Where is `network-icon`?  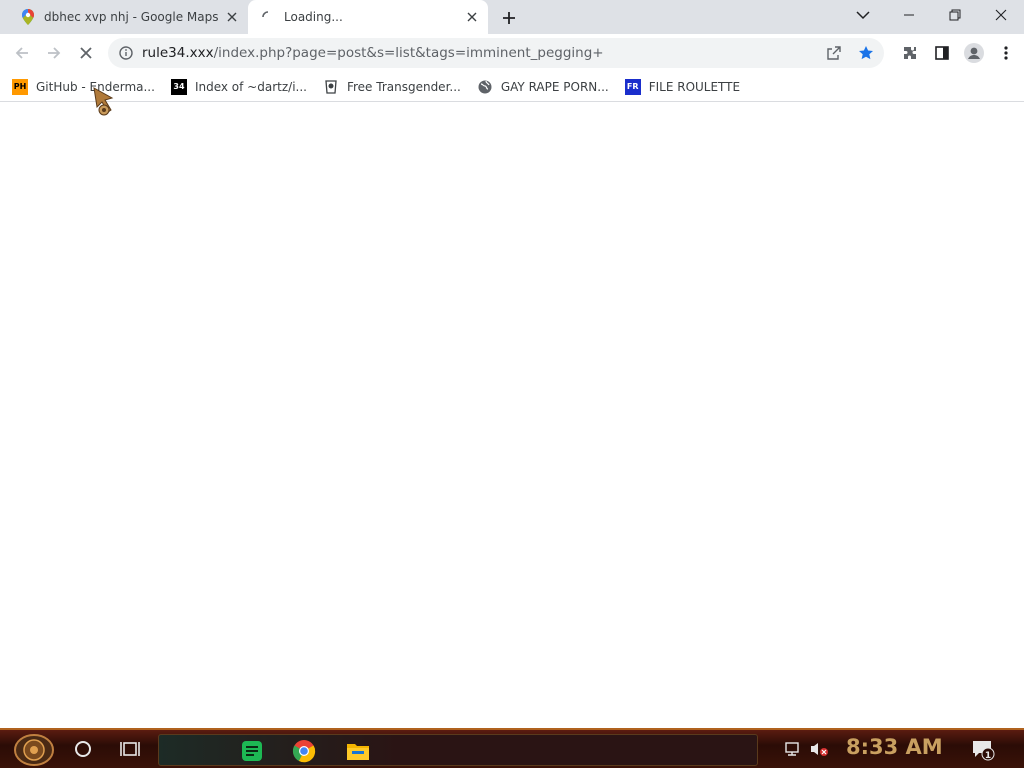 network-icon is located at coordinates (793, 749).